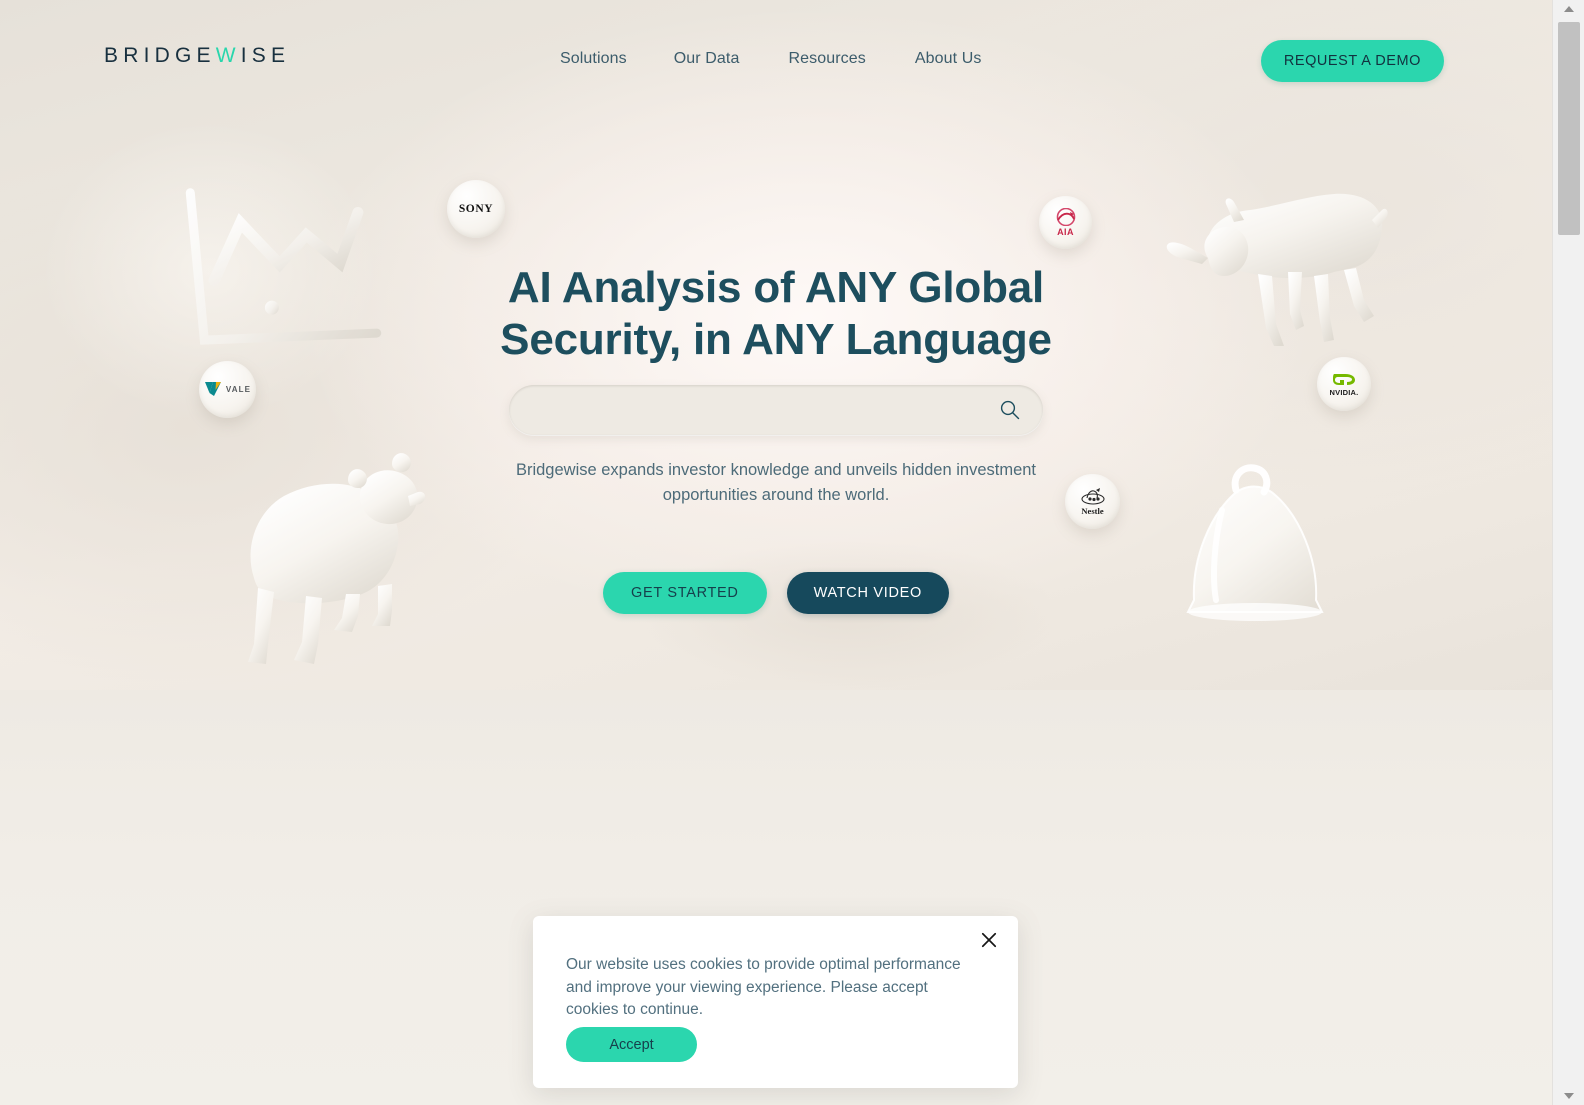 This screenshot has height=1105, width=1584. I want to click on logo-badge-label: Nestle, so click(1092, 511).